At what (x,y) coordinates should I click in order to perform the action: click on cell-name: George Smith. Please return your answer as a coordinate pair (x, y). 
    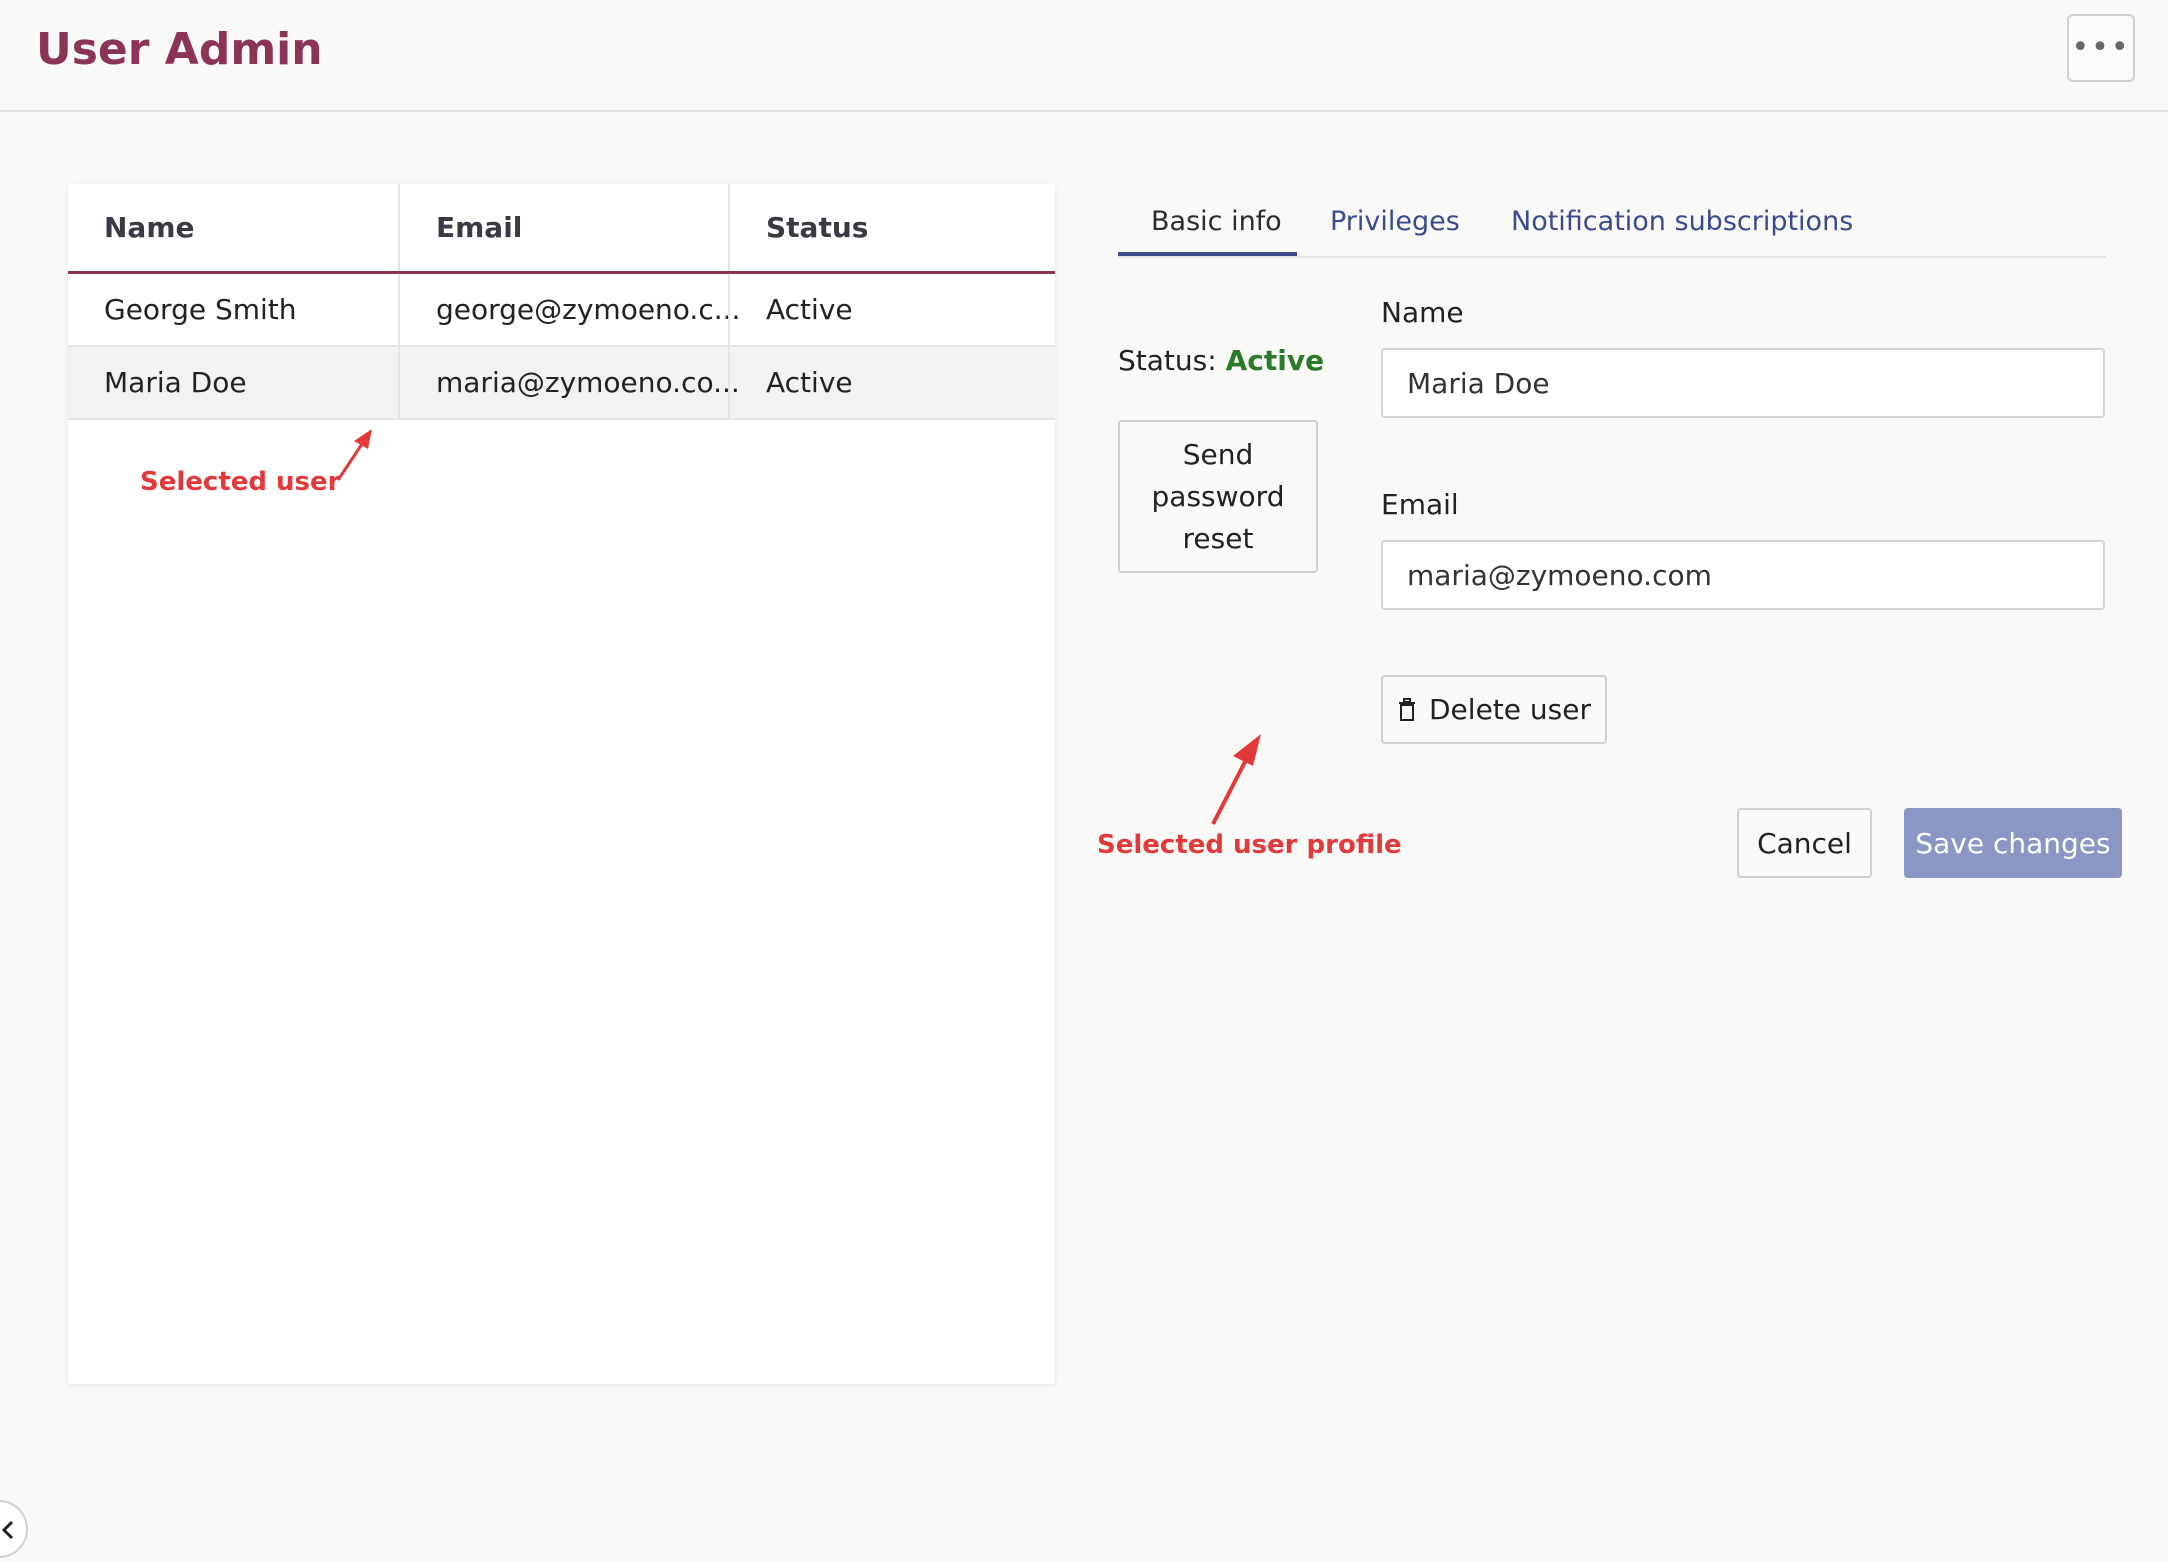
    Looking at the image, I should click on (200, 309).